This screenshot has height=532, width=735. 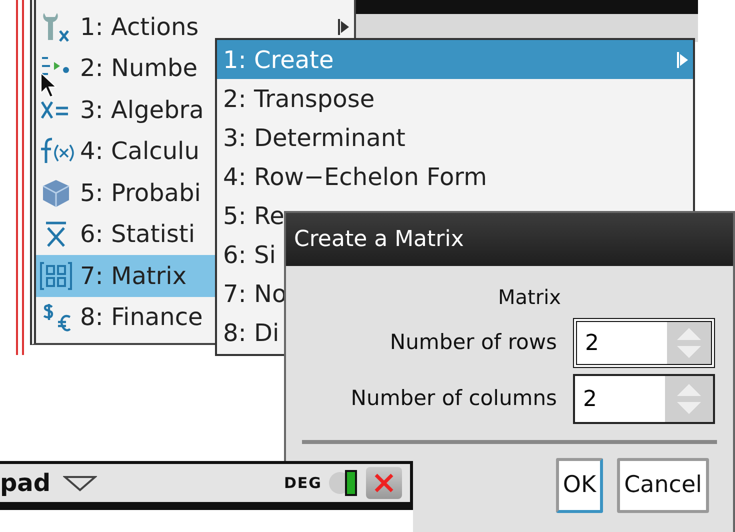 What do you see at coordinates (473, 342) in the screenshot?
I see `field-label: Number of rows` at bounding box center [473, 342].